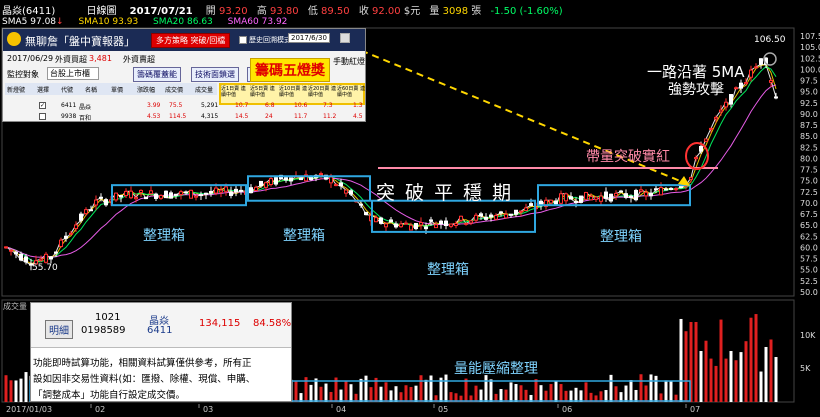  What do you see at coordinates (270, 40) in the screenshot?
I see `history-label: 歷史回溯模式` at bounding box center [270, 40].